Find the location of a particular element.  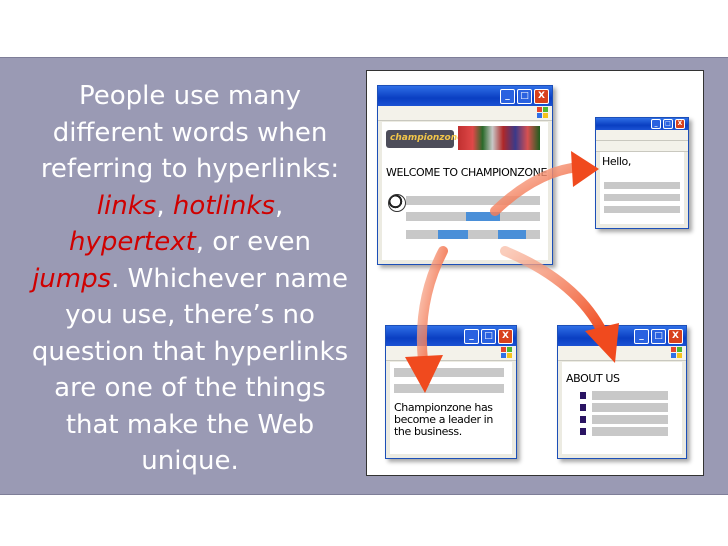

term-hotlinks: hotlinks is located at coordinates (223, 205).